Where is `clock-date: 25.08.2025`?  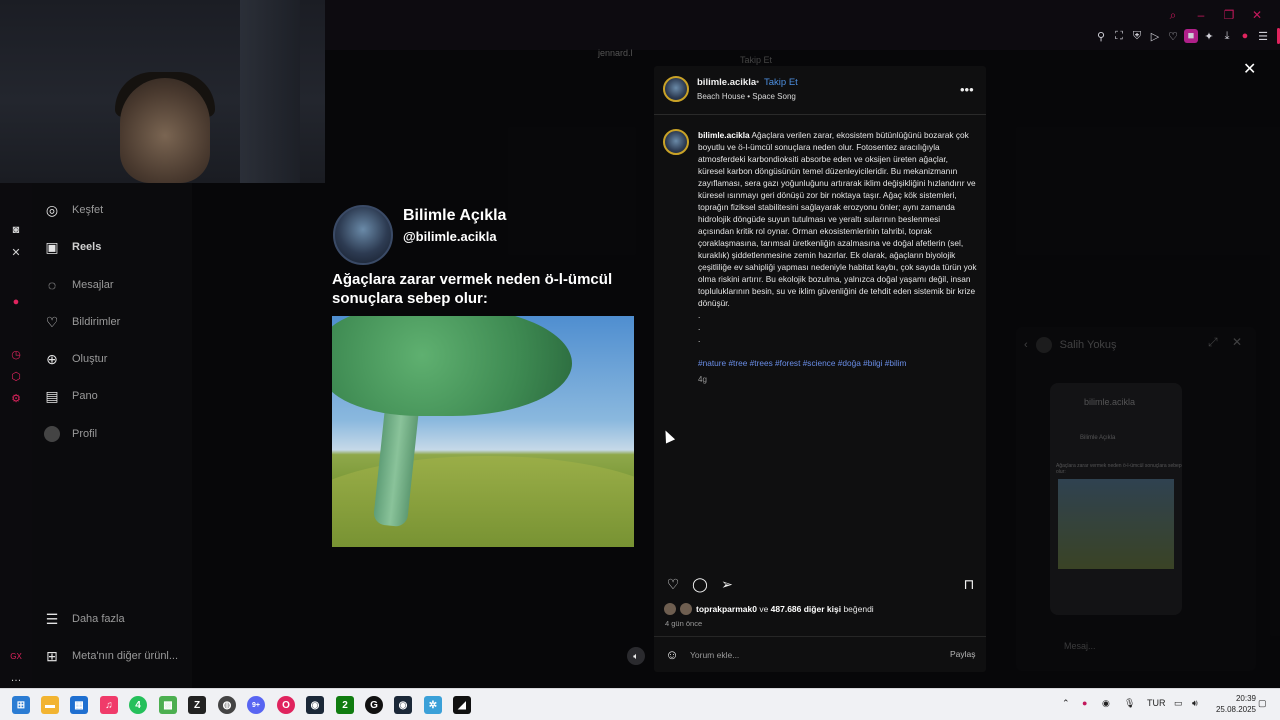
clock-date: 25.08.2025 is located at coordinates (1235, 709).